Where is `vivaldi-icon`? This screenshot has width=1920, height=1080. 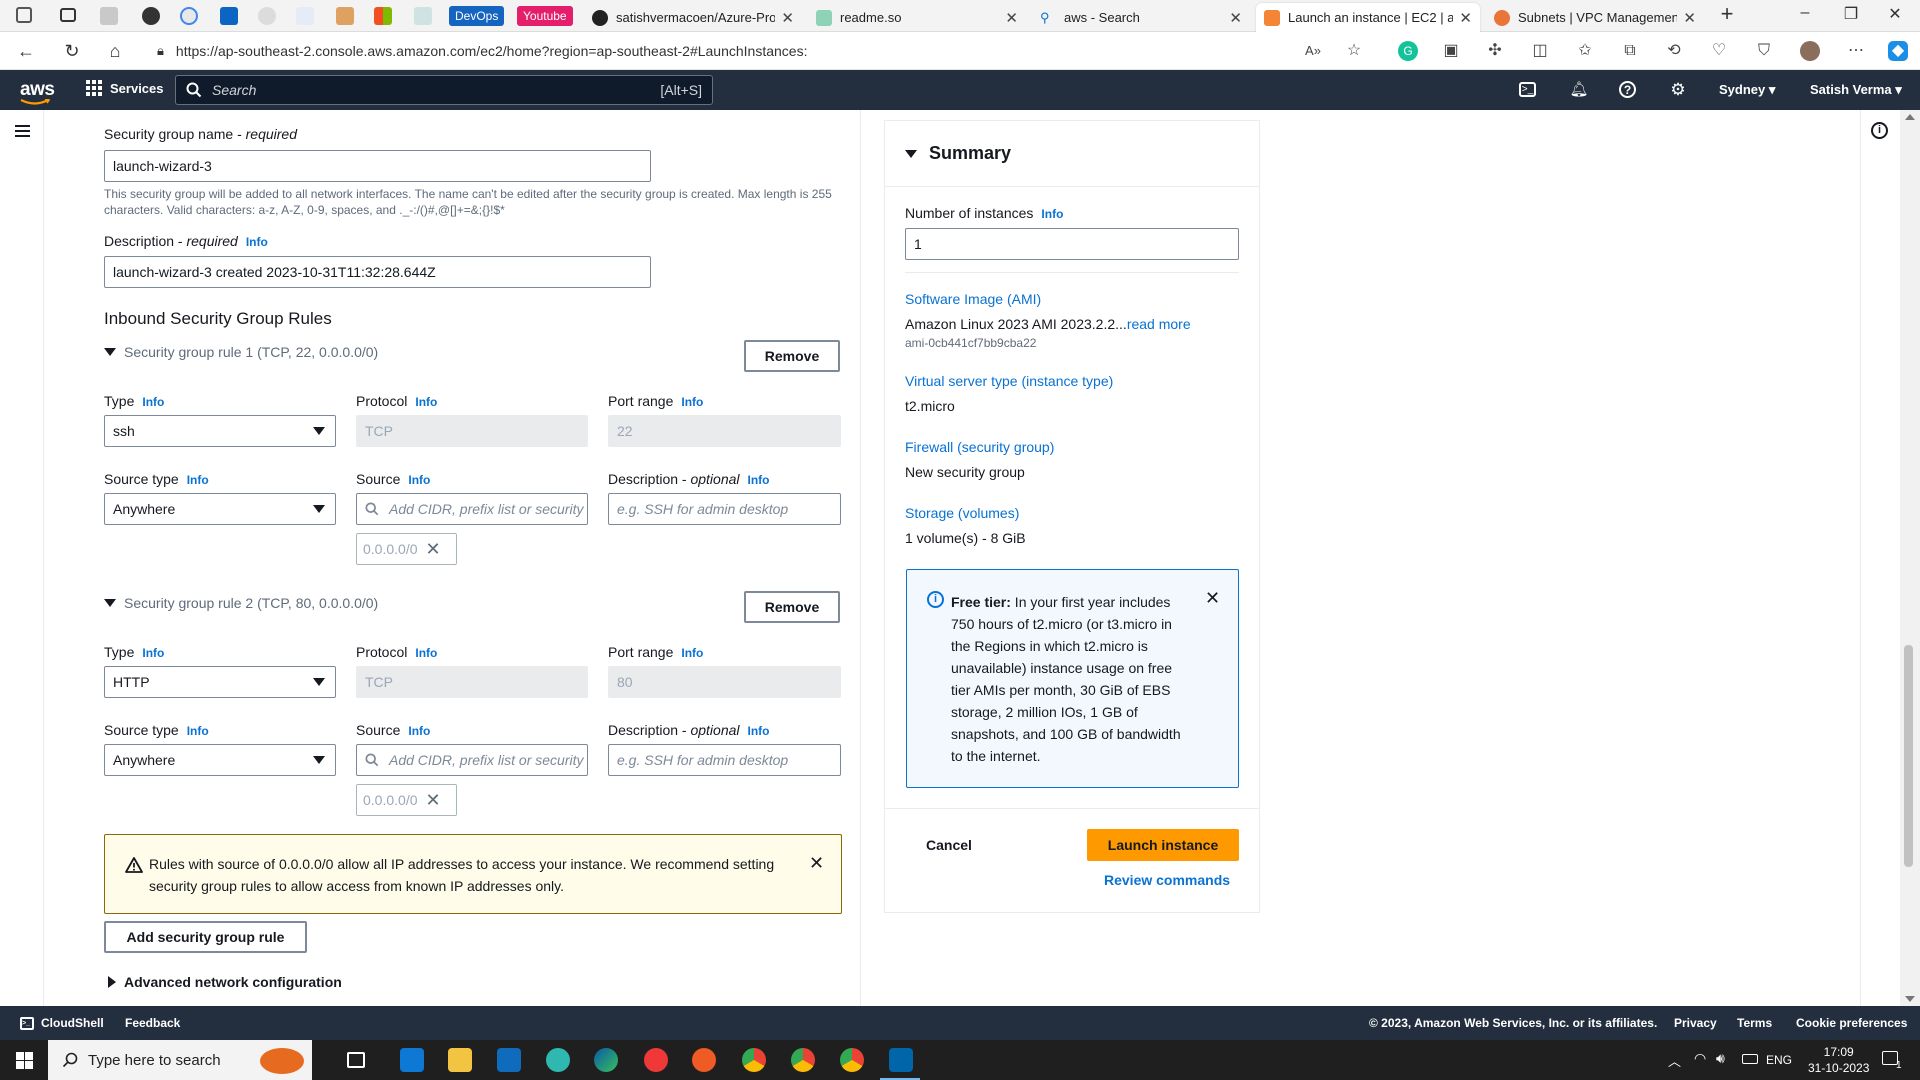
vivaldi-icon is located at coordinates (656, 1060).